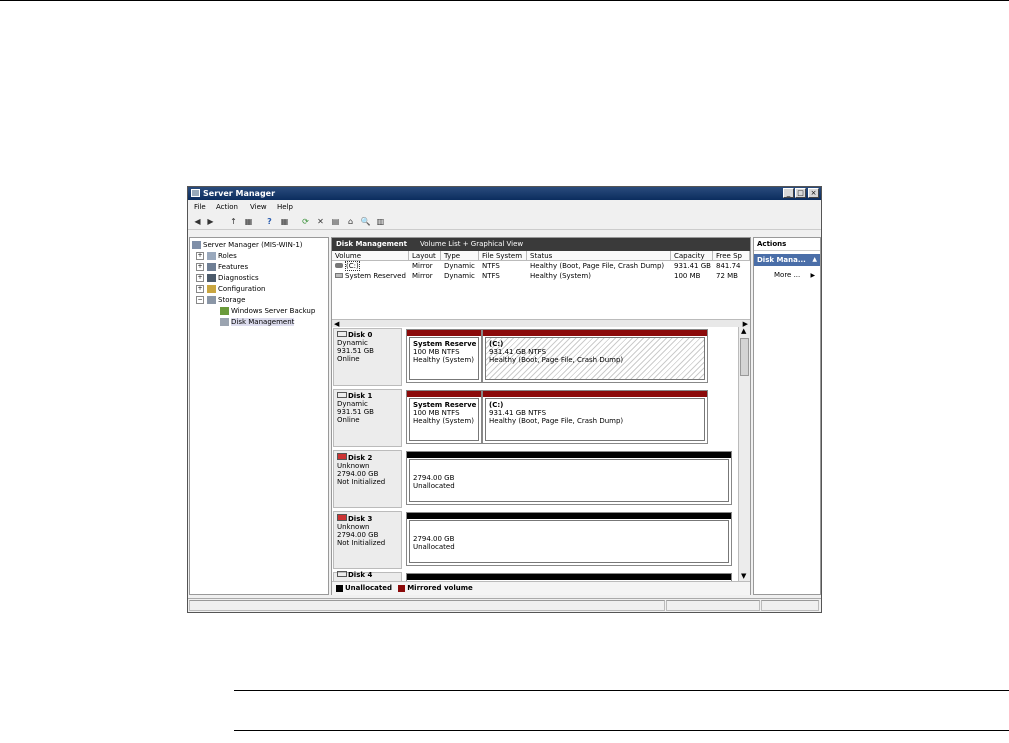 This screenshot has height=743, width=1009. What do you see at coordinates (211, 278) in the screenshot?
I see `diagnostics-icon` at bounding box center [211, 278].